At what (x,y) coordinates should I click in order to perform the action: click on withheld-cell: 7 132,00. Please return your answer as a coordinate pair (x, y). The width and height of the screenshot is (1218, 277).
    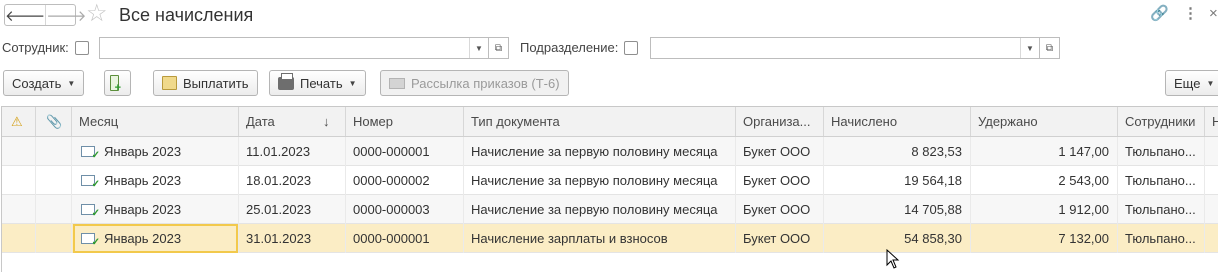
    Looking at the image, I should click on (1044, 238).